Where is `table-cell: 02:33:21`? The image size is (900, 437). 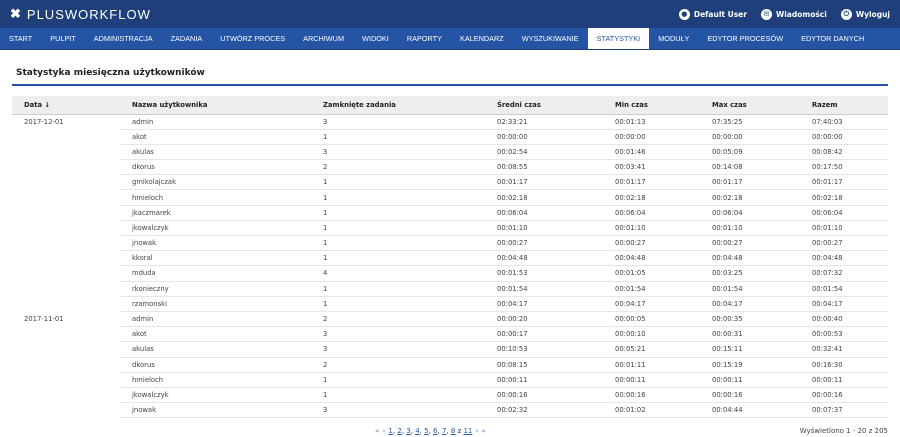
table-cell: 02:33:21 is located at coordinates (544, 122).